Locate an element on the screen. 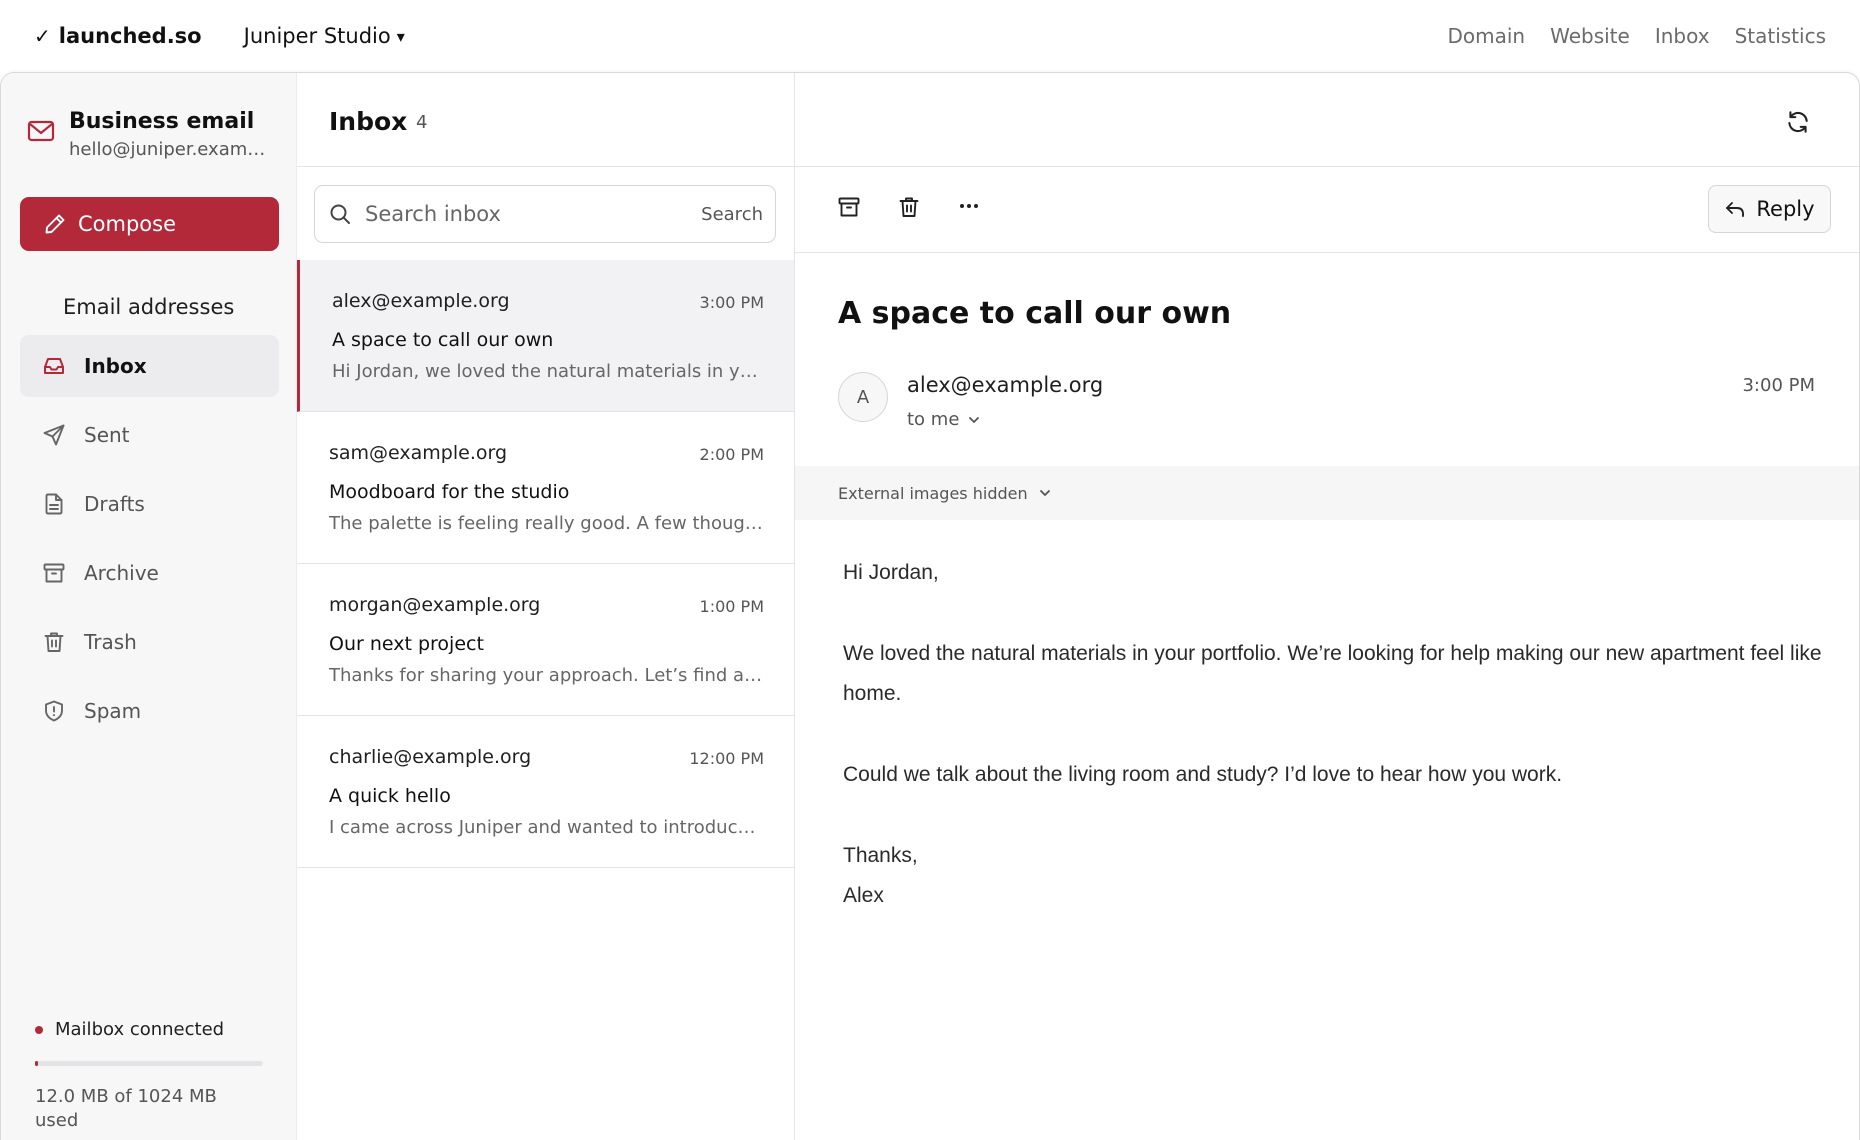 This screenshot has width=1860, height=1140. list-title: Inbox is located at coordinates (368, 121).